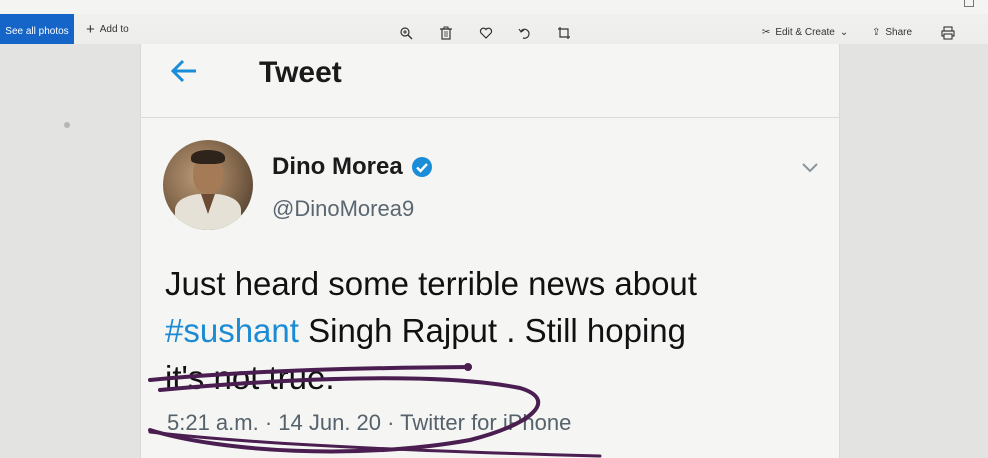 The image size is (988, 458). What do you see at coordinates (810, 168) in the screenshot?
I see `chevron-down-icon` at bounding box center [810, 168].